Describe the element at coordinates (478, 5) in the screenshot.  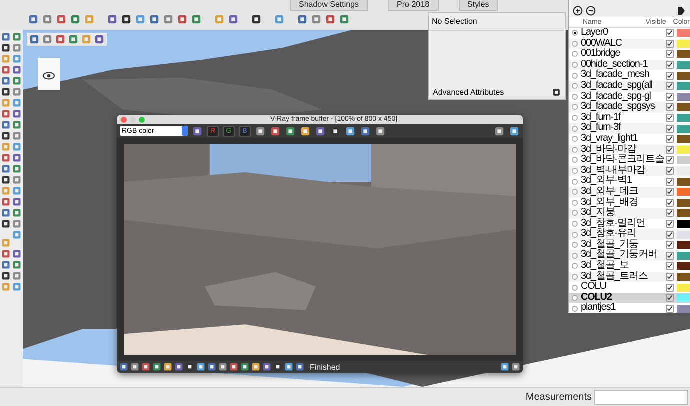
I see `panel-tab: Styles` at that location.